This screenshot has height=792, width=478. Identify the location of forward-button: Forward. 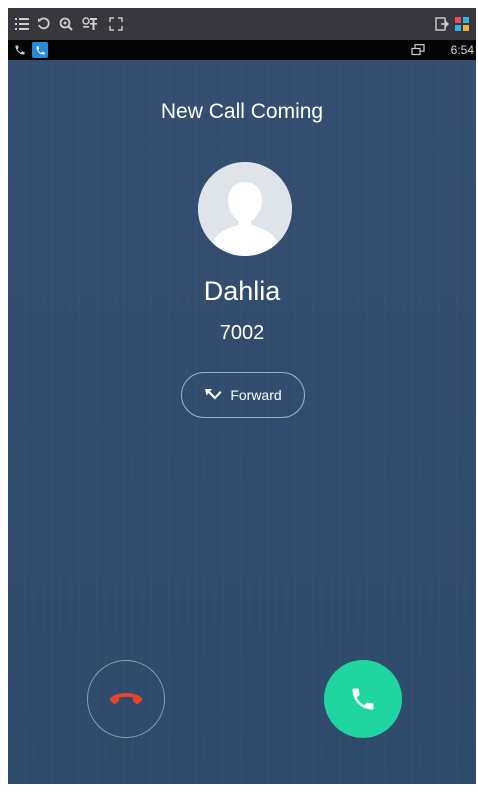
(243, 395).